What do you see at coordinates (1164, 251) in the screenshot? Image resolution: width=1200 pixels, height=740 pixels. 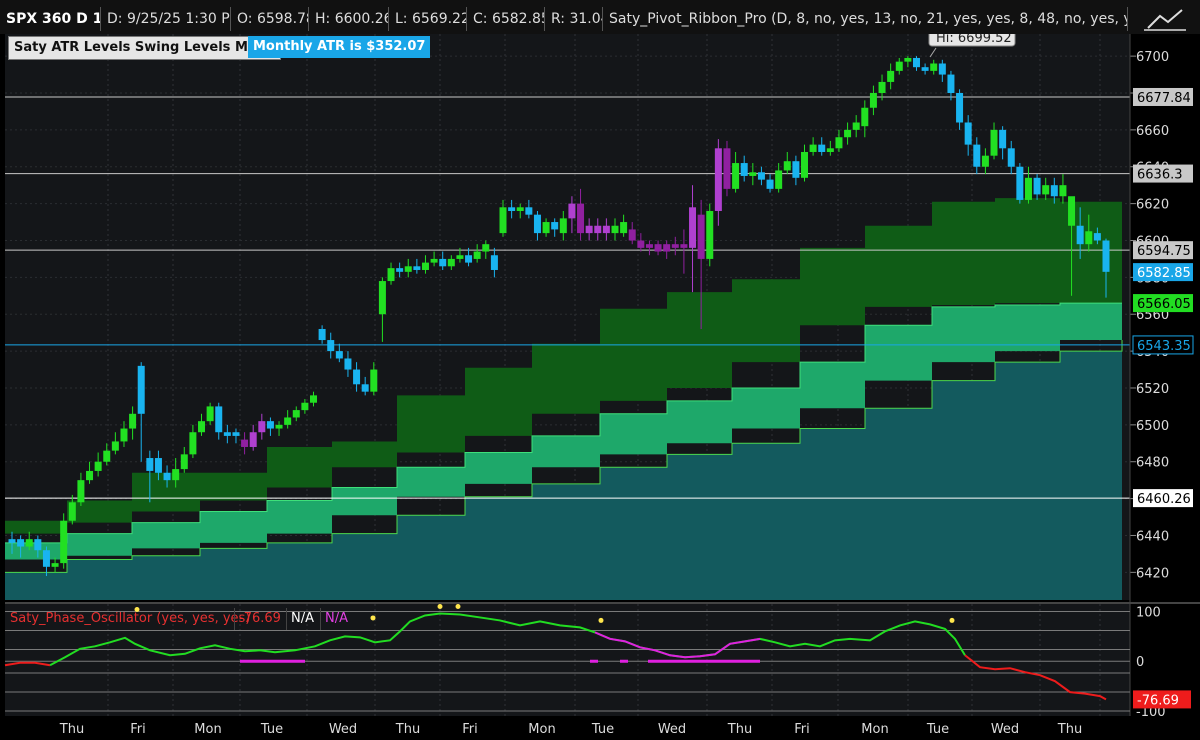 I see `price-level-label: 6594.75` at bounding box center [1164, 251].